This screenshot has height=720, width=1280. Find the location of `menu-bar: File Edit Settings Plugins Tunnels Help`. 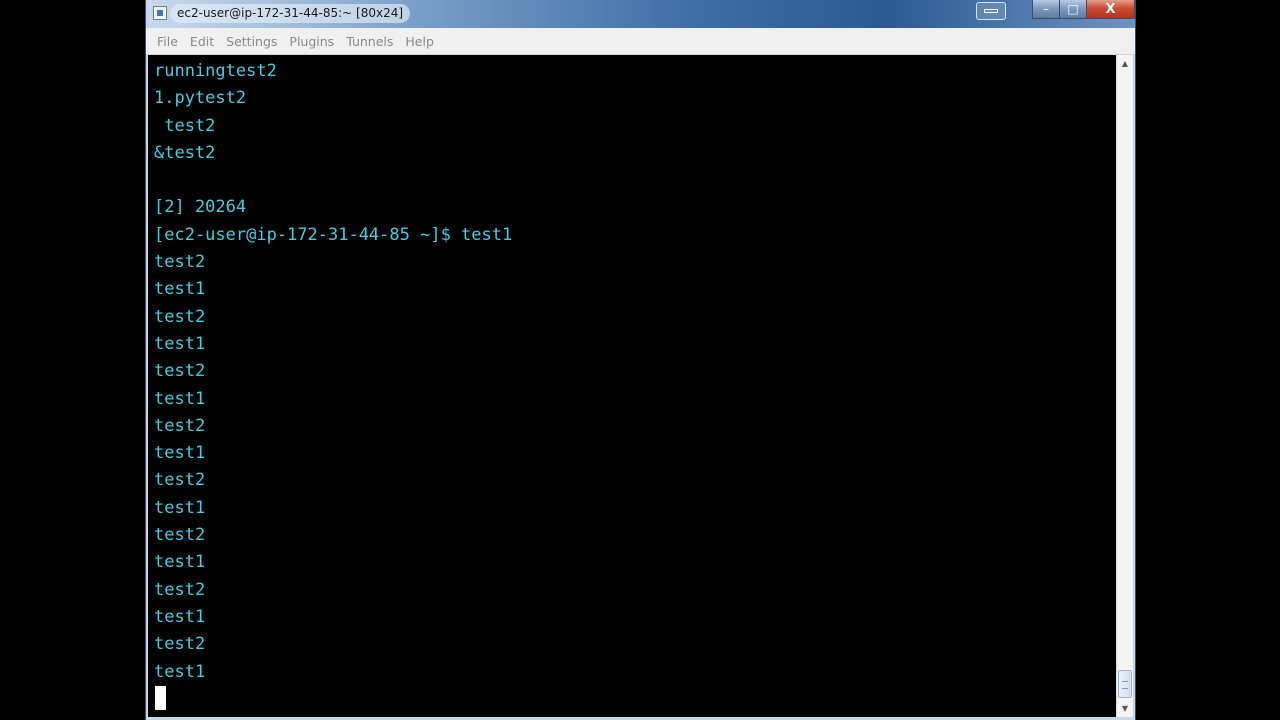

menu-bar: File Edit Settings Plugins Tunnels Help is located at coordinates (640, 41).